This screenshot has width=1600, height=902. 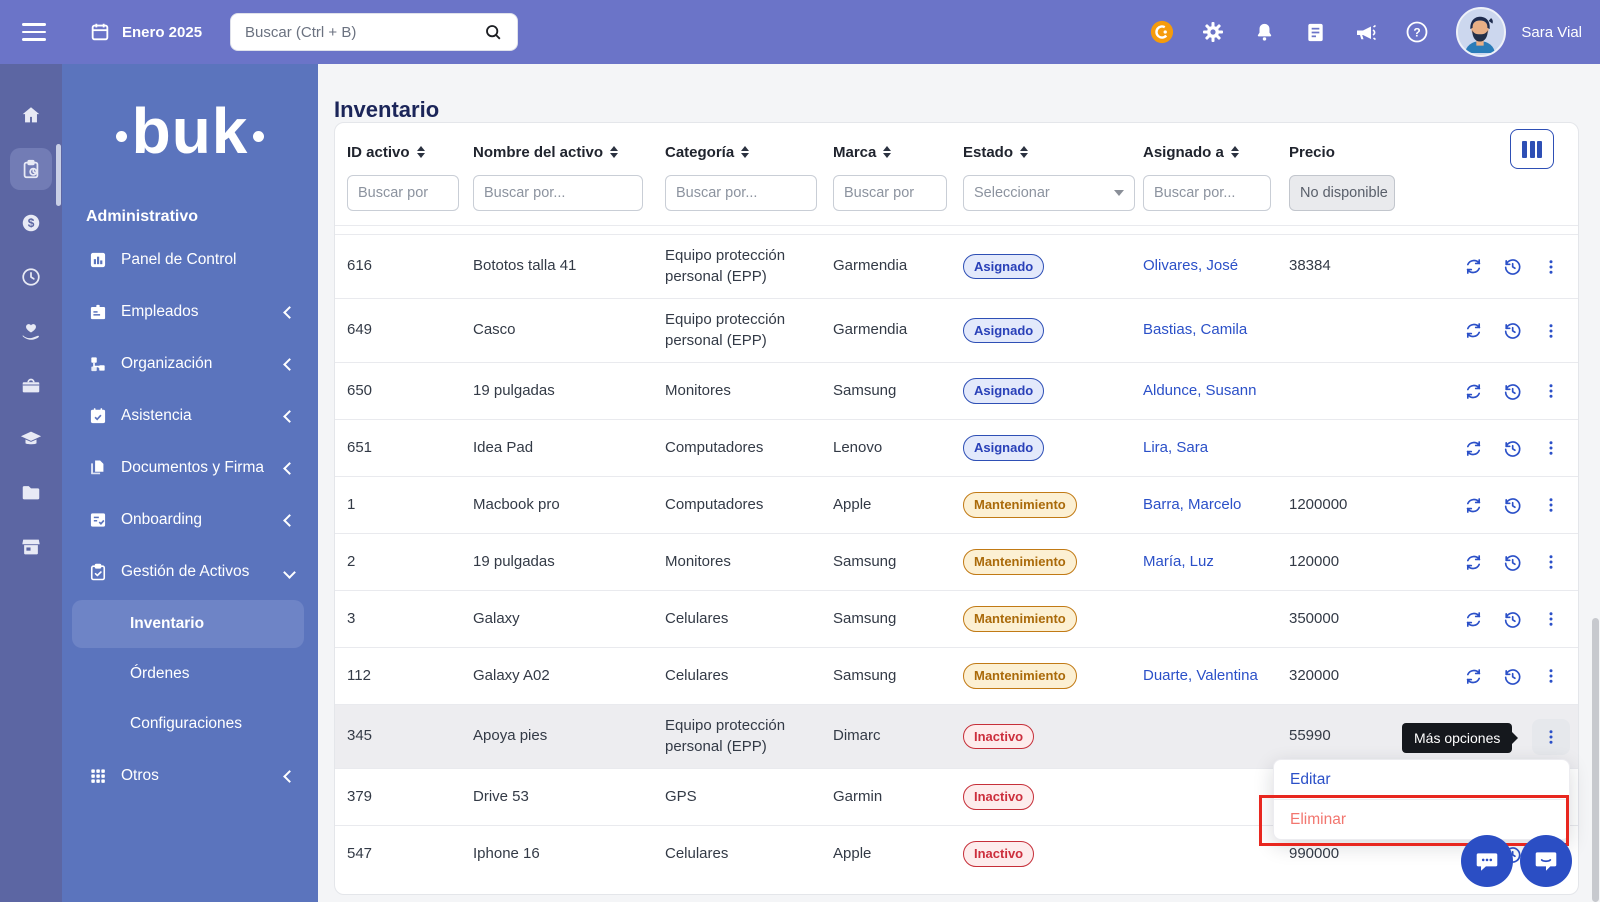 What do you see at coordinates (1053, 152) in the screenshot?
I see `column-header-estado: Estado` at bounding box center [1053, 152].